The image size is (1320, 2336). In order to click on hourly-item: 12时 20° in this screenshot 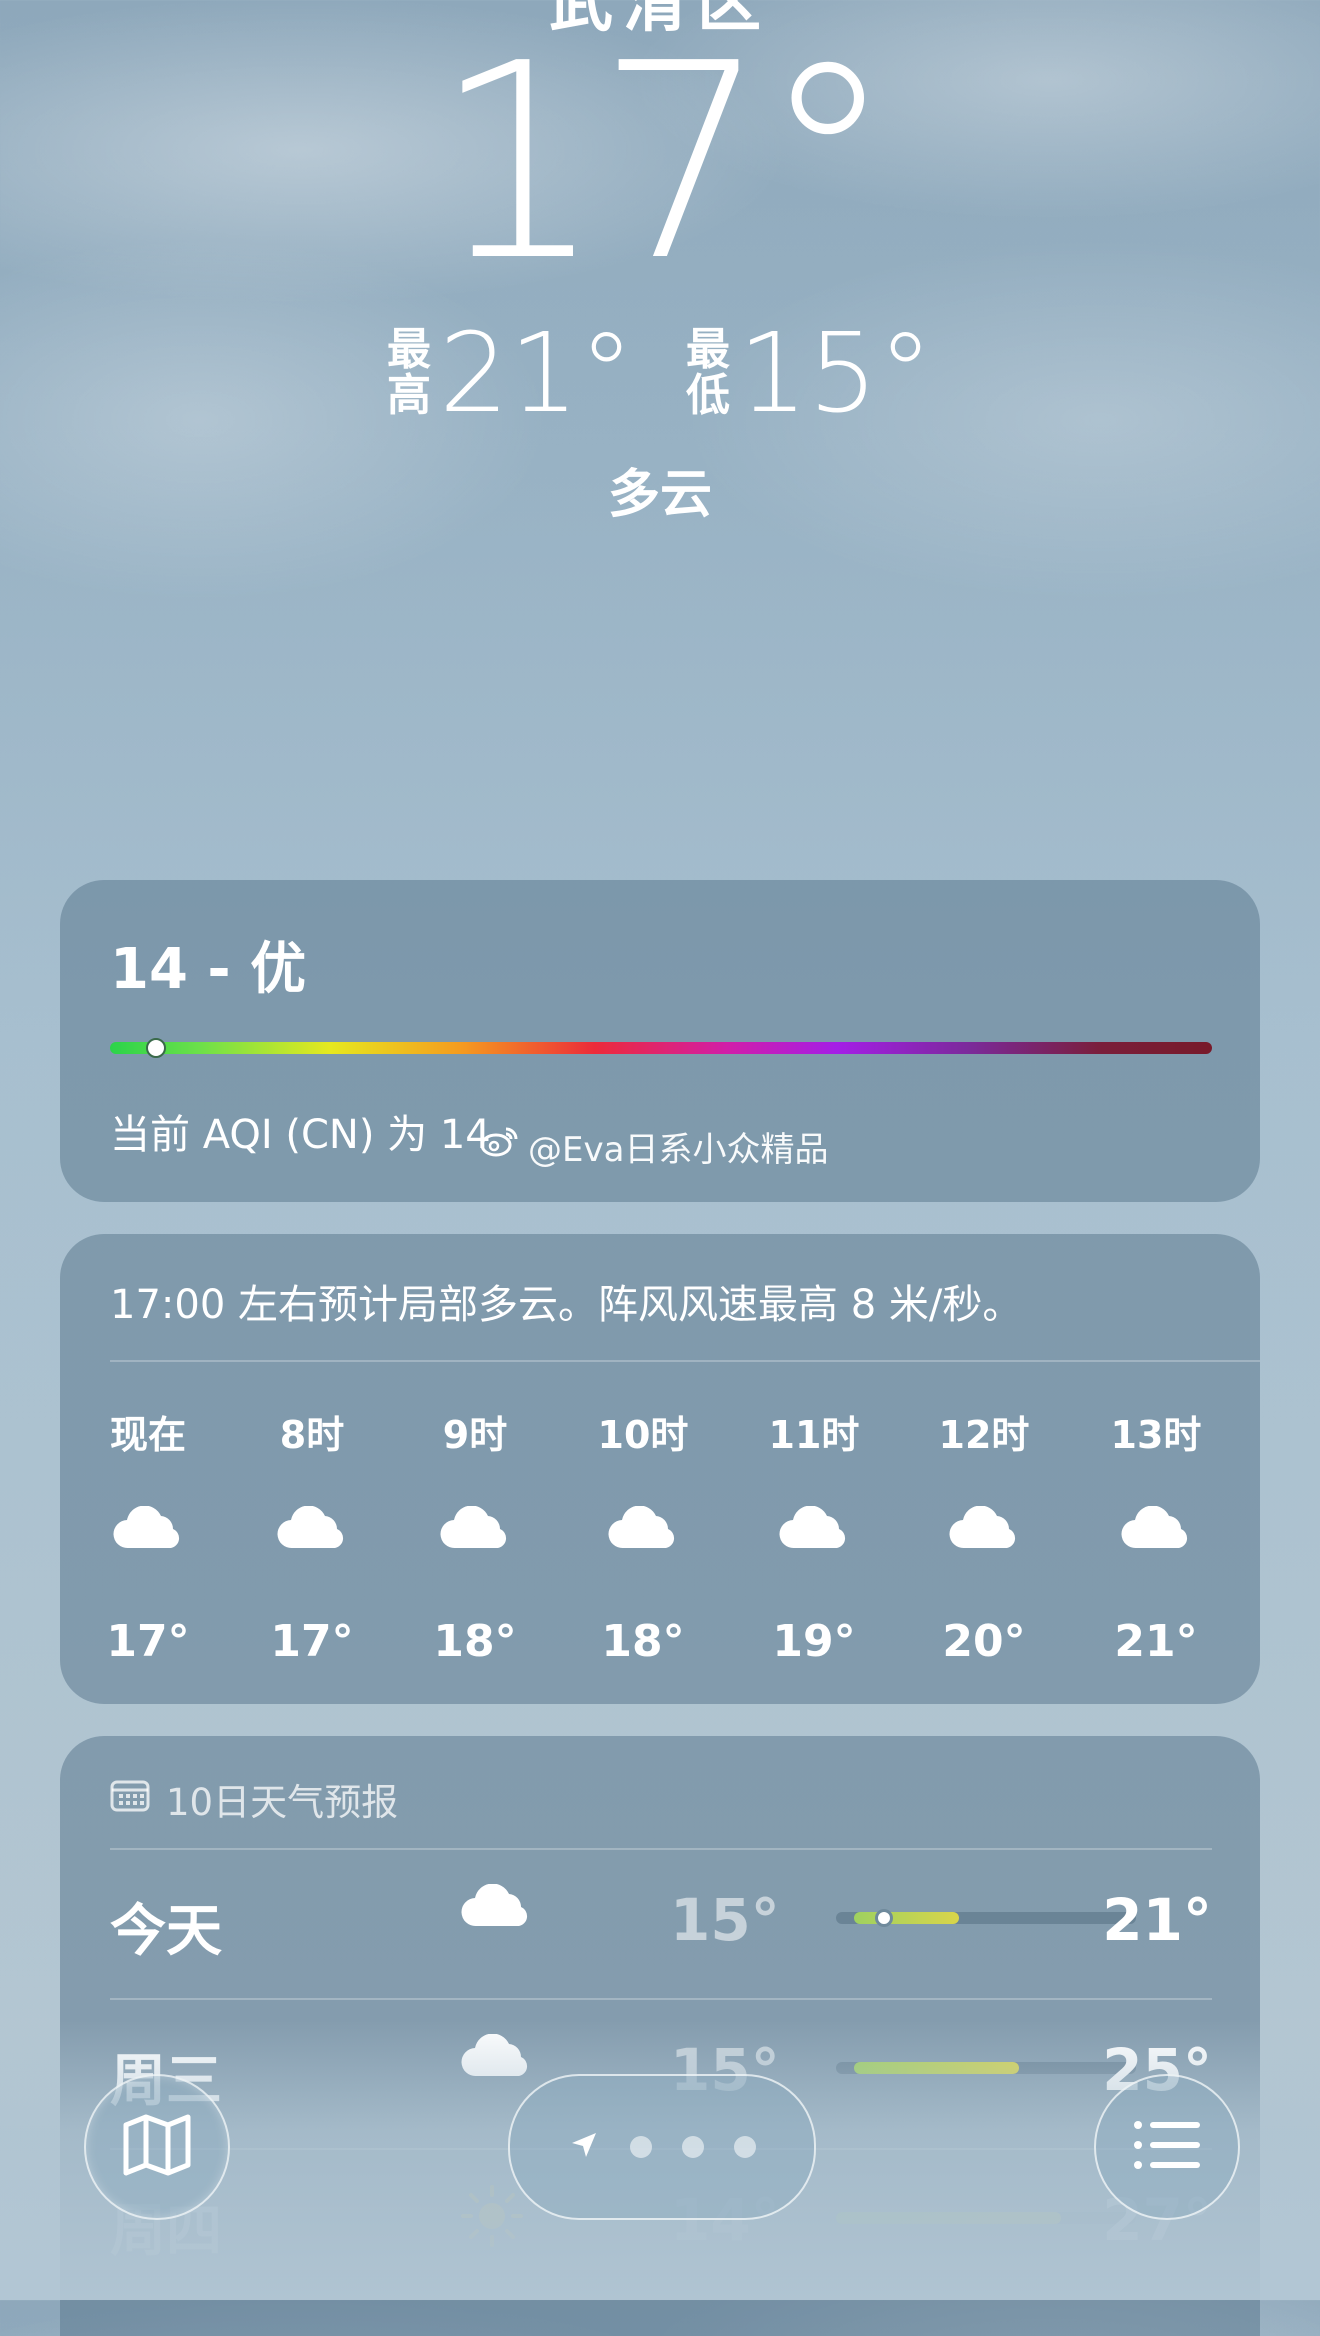, I will do `click(984, 1535)`.